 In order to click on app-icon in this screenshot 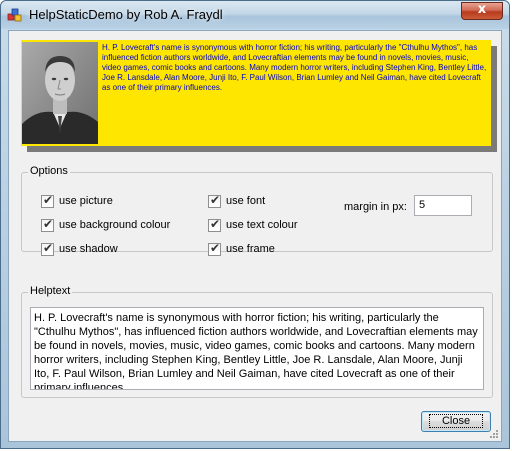, I will do `click(14, 15)`.